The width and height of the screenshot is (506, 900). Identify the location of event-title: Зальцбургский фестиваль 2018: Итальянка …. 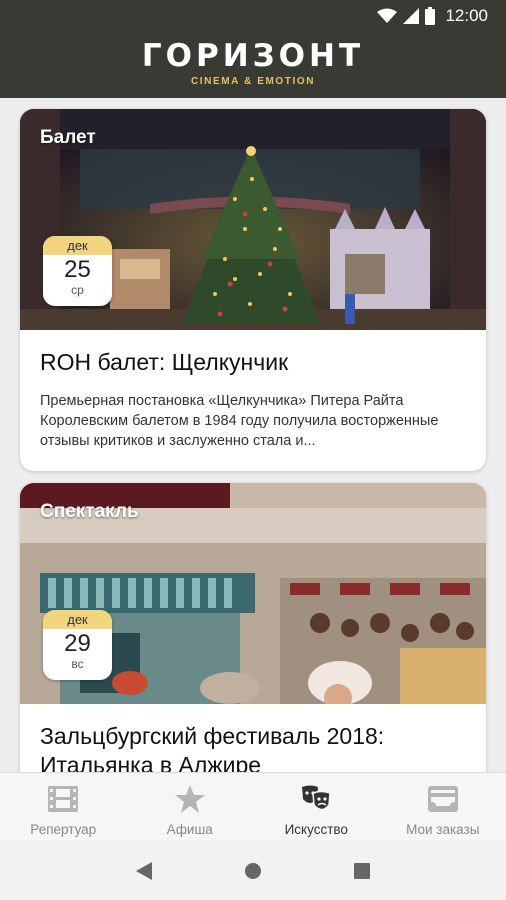
(253, 747).